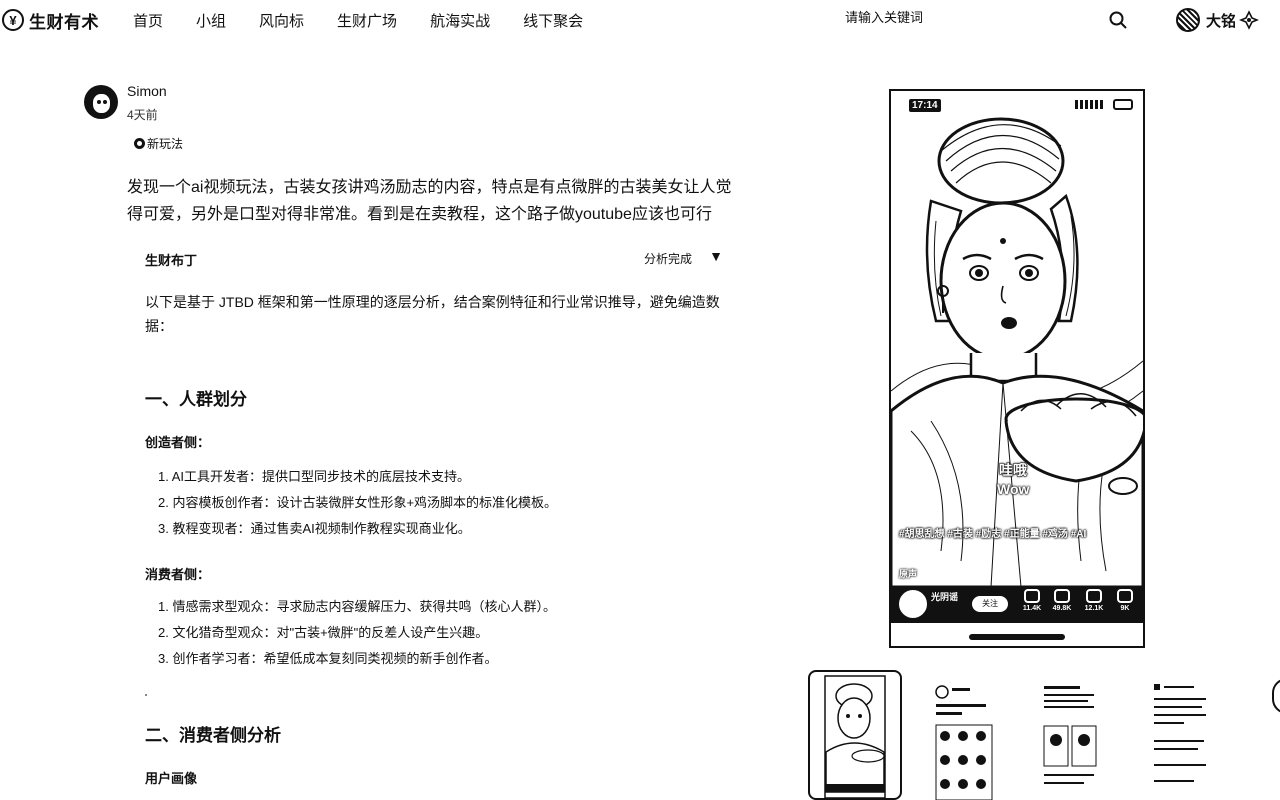 This screenshot has width=1280, height=800. Describe the element at coordinates (945, 597) in the screenshot. I see `channel-name: 光阴谣` at that location.